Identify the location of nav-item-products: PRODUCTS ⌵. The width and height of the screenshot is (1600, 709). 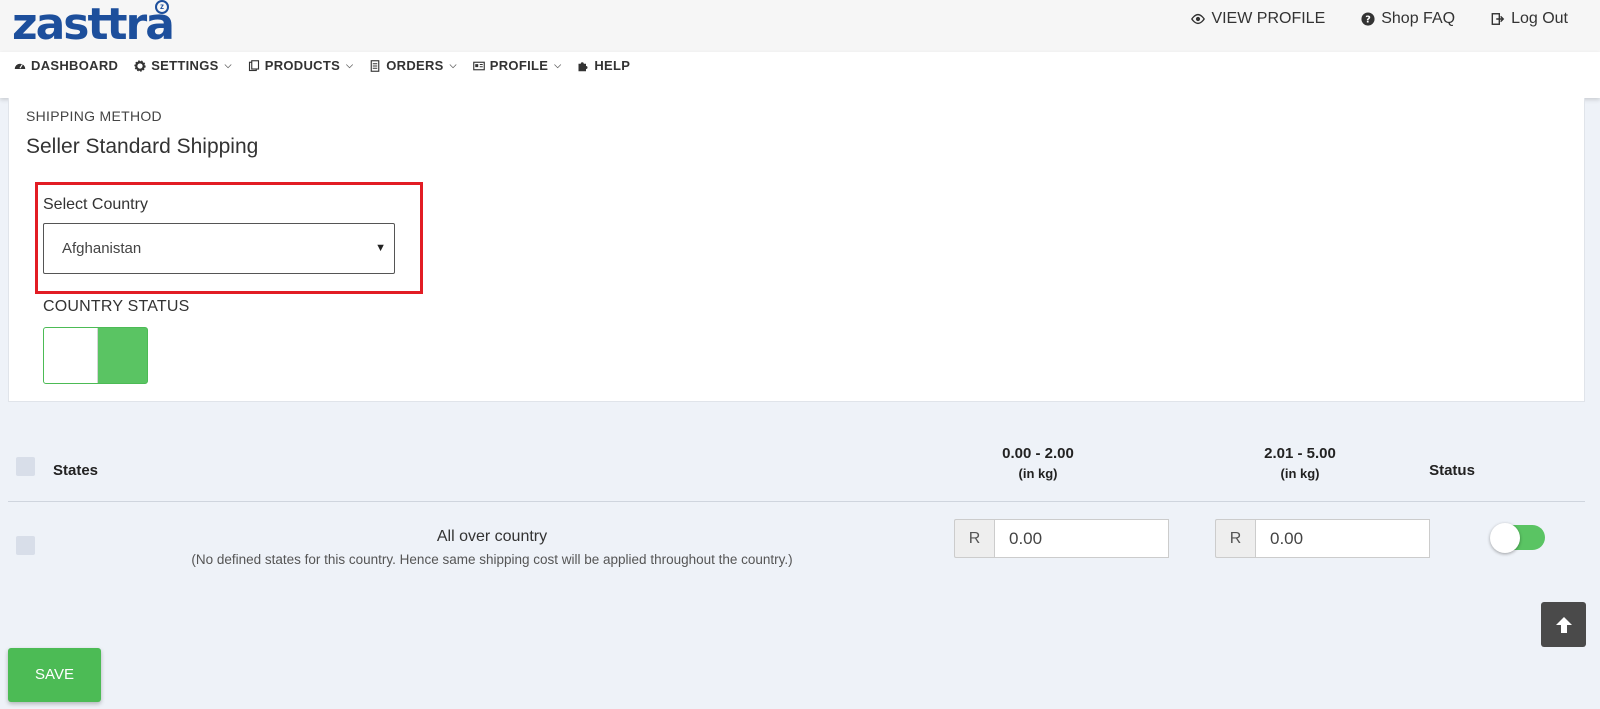
(300, 65).